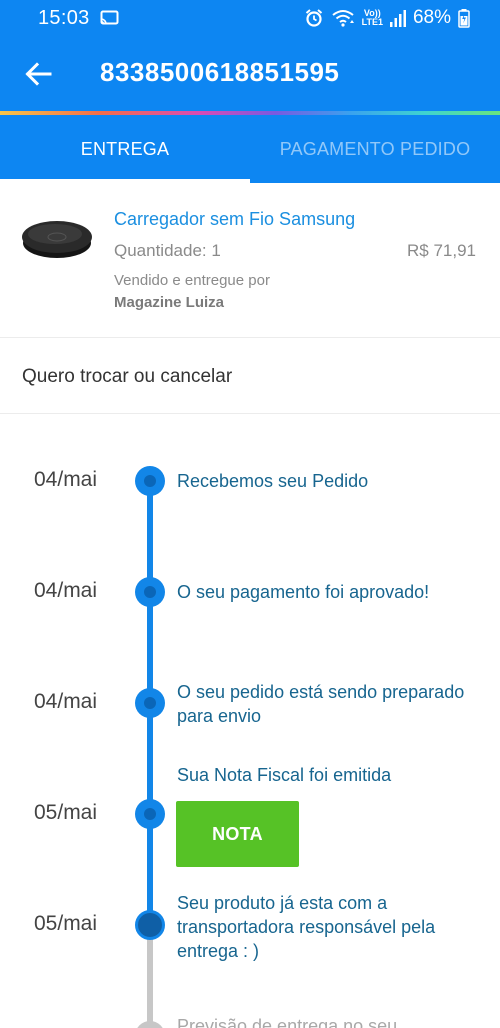 The width and height of the screenshot is (500, 1028). I want to click on timeline-step-text: O seu pagamento foi aprovado!, so click(303, 592).